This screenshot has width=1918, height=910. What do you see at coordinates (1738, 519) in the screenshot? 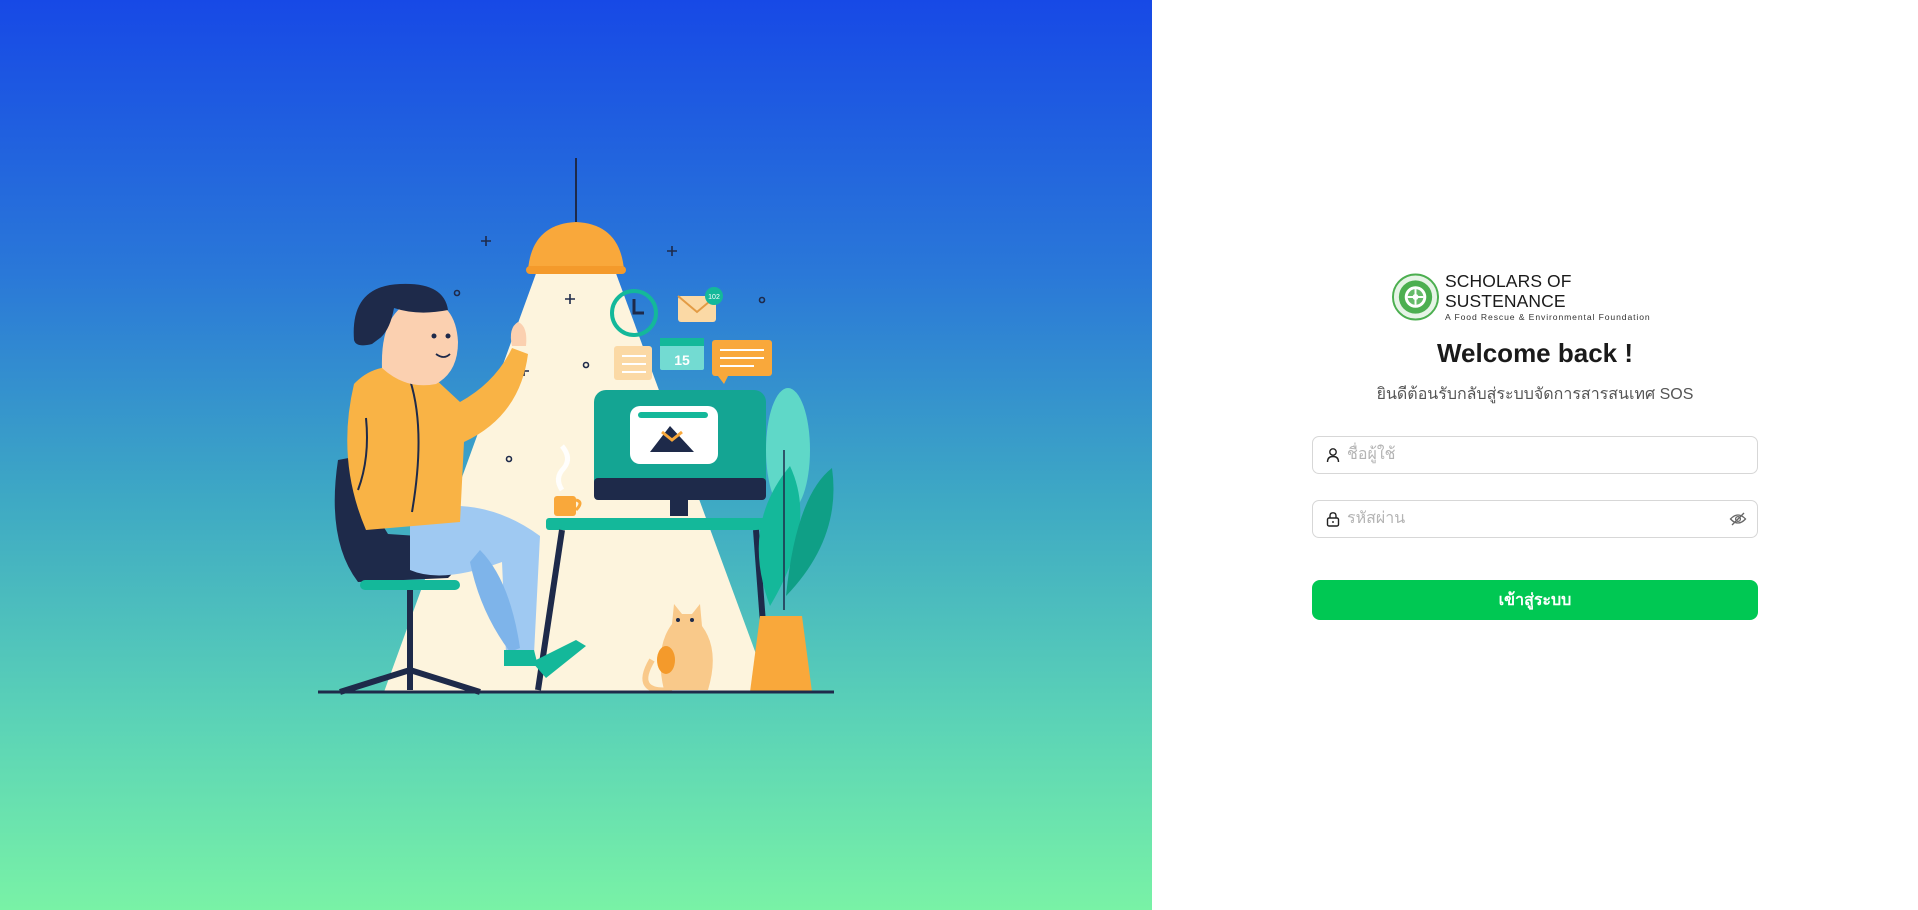
I see `eye-off-icon` at bounding box center [1738, 519].